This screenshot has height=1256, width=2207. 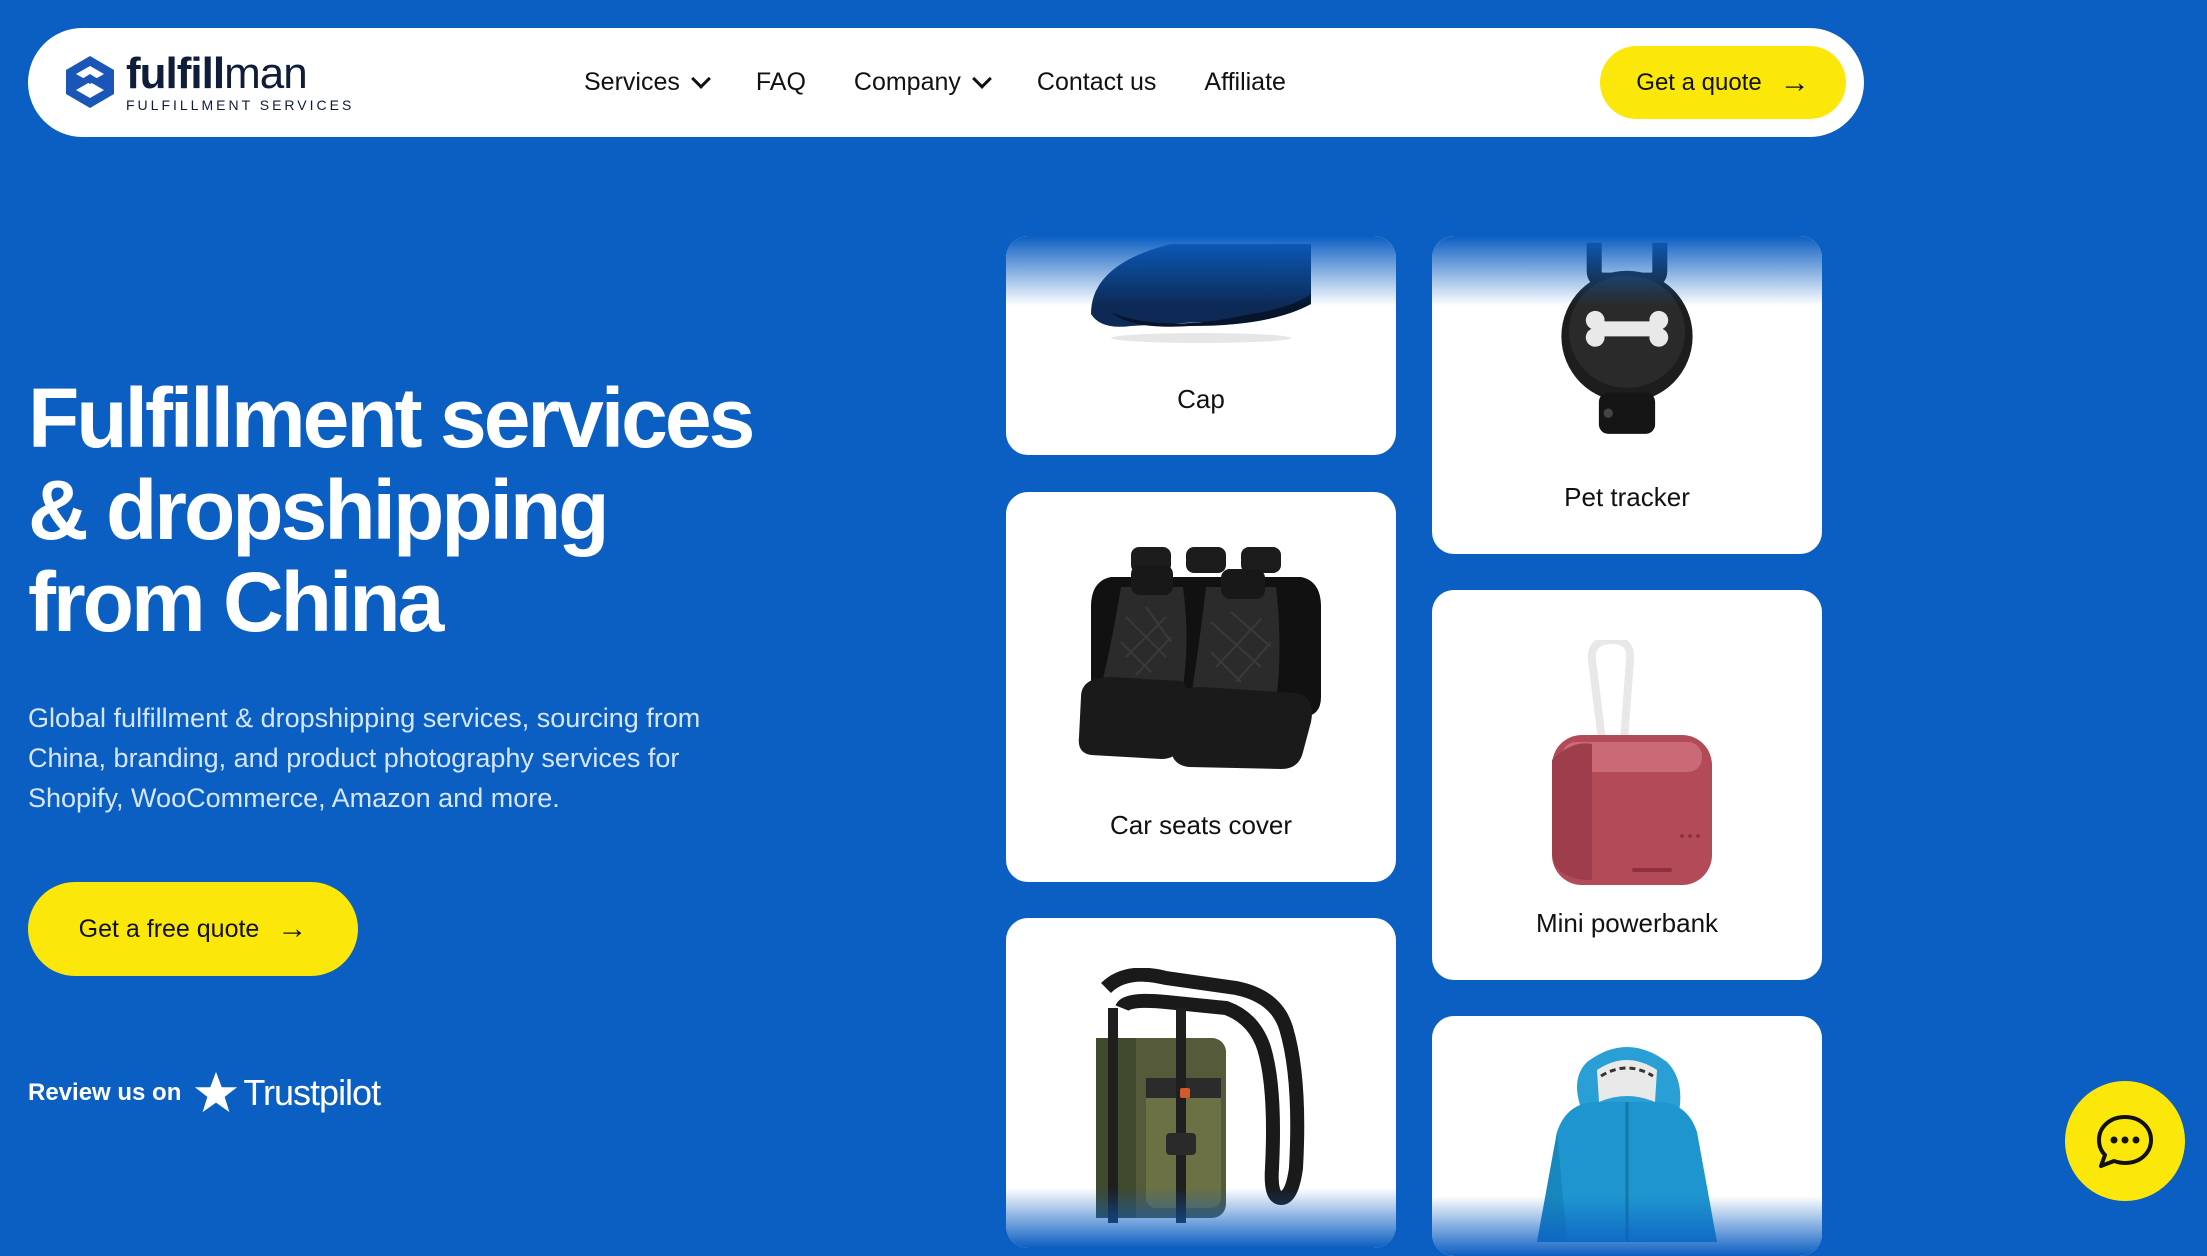 What do you see at coordinates (1699, 82) in the screenshot?
I see `get-quote-label: Get a quote` at bounding box center [1699, 82].